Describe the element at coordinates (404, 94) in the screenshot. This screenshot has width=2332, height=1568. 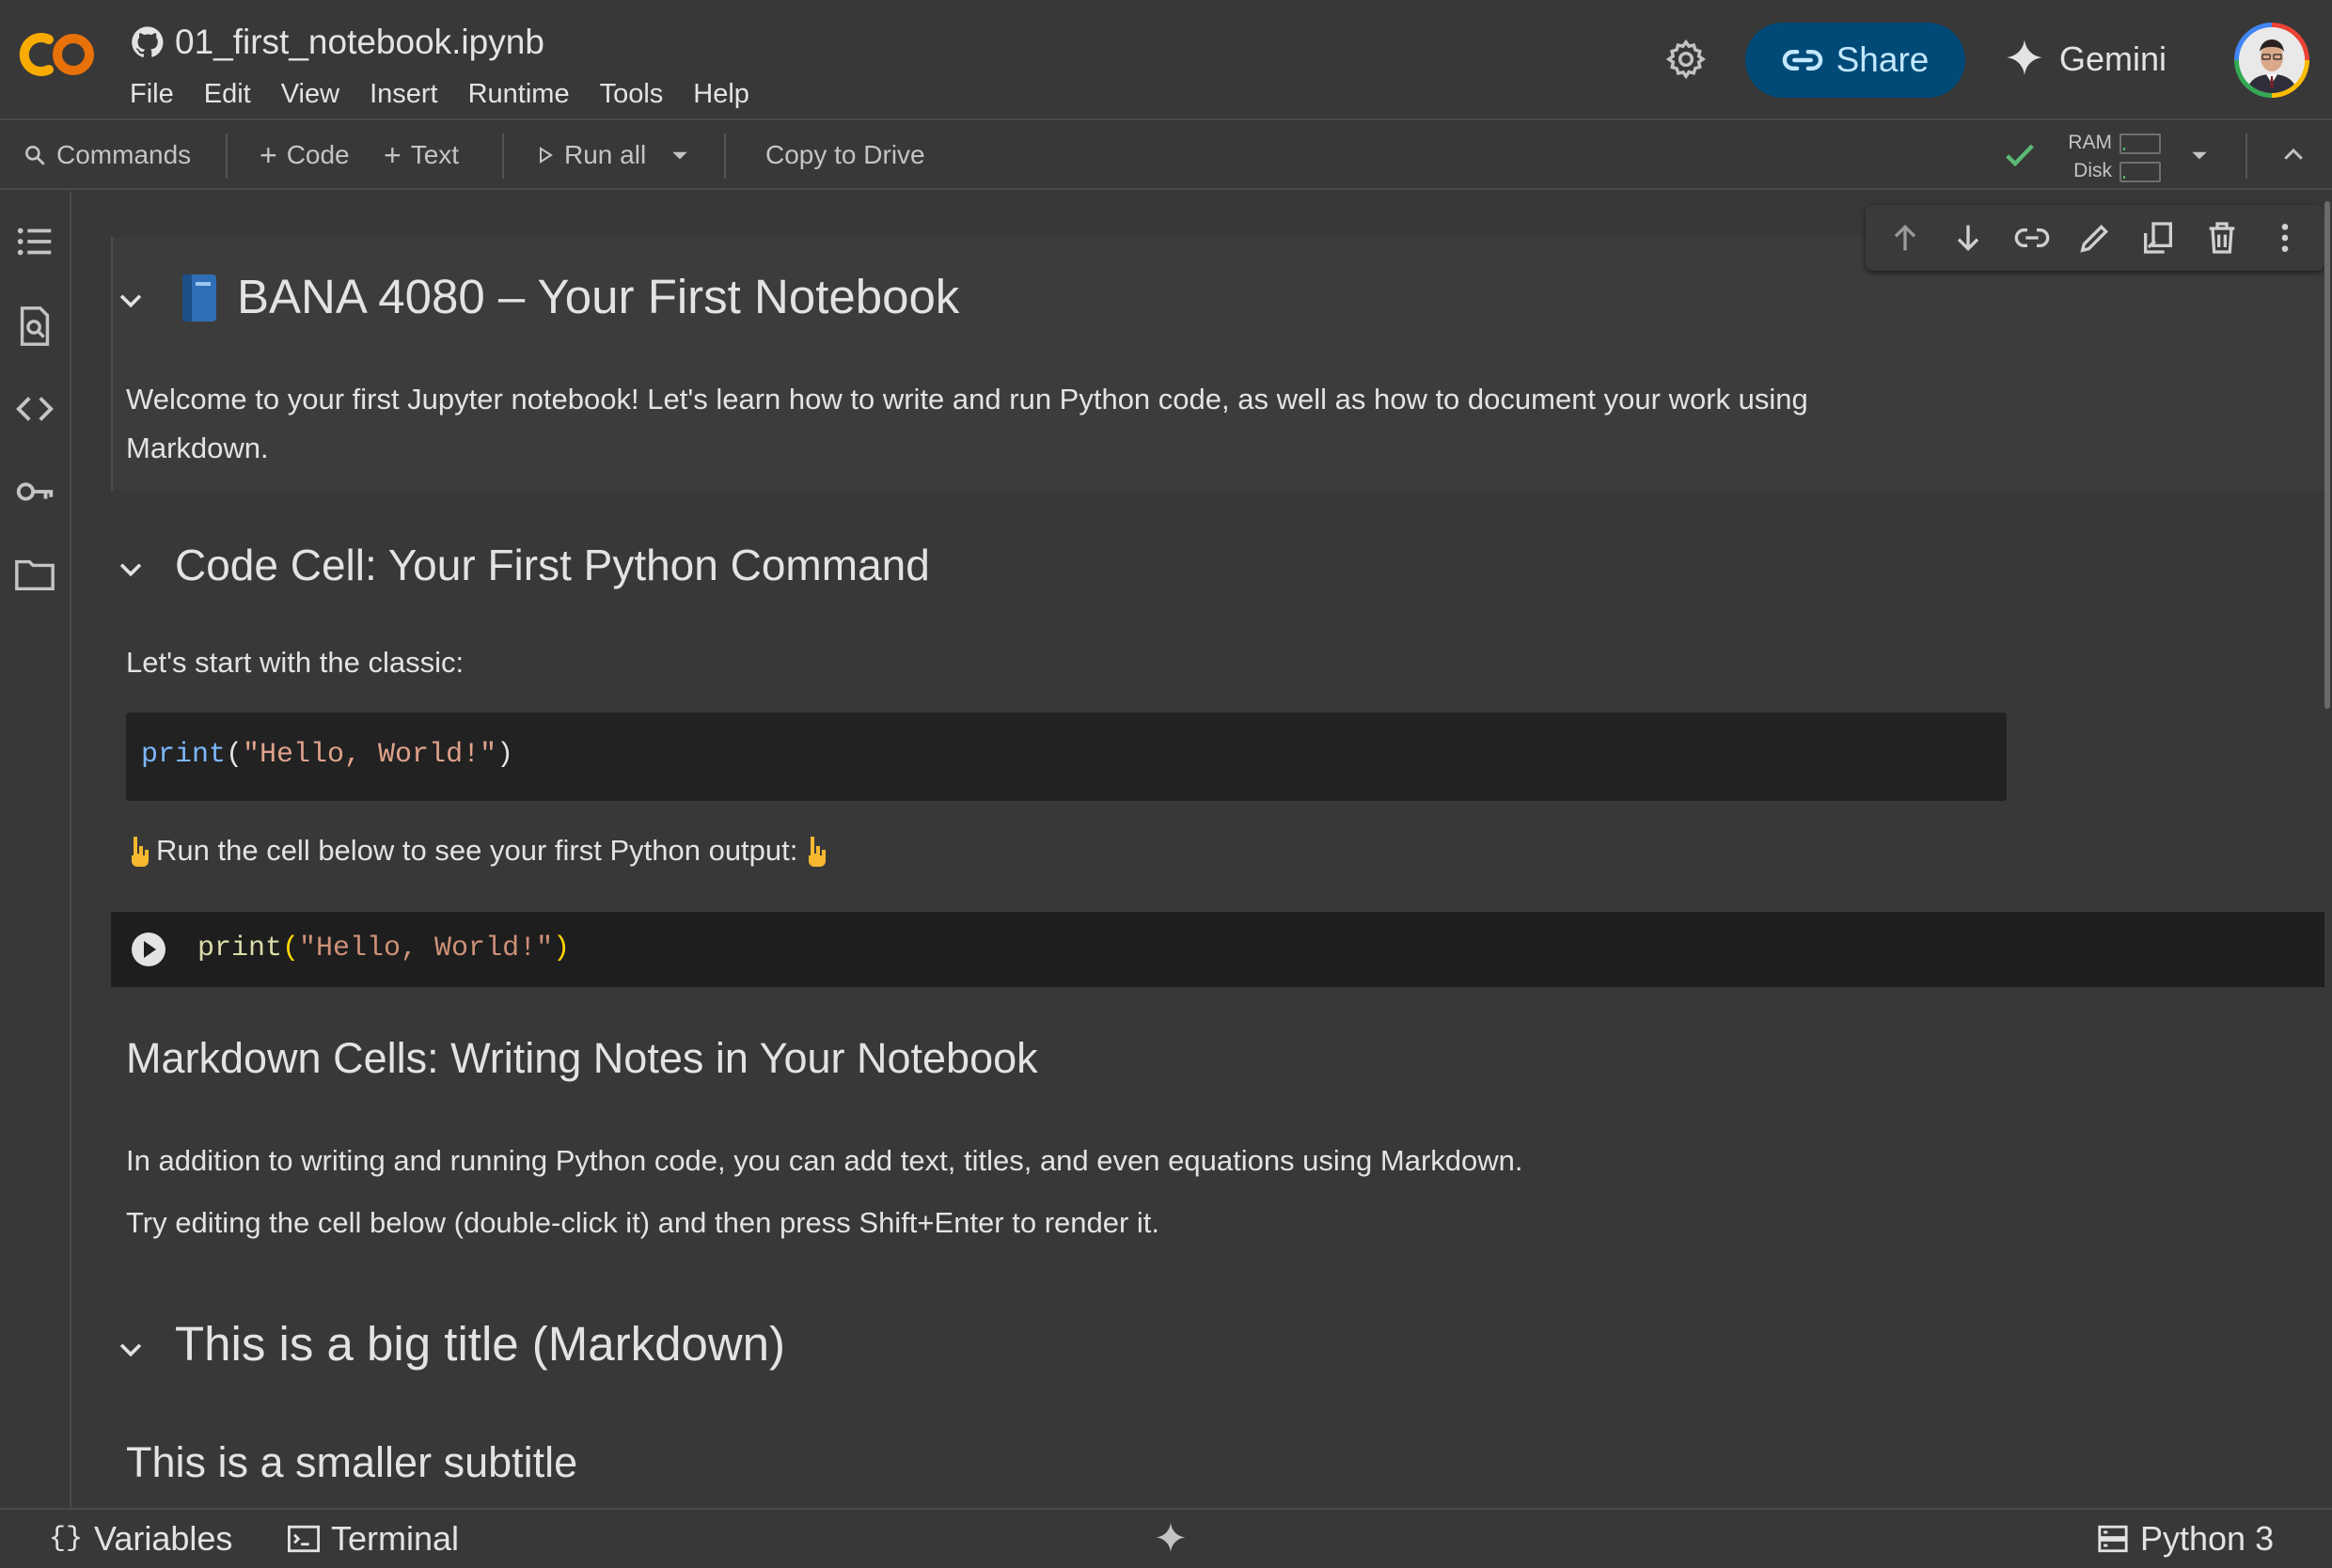
I see `menu-insert: Insert` at that location.